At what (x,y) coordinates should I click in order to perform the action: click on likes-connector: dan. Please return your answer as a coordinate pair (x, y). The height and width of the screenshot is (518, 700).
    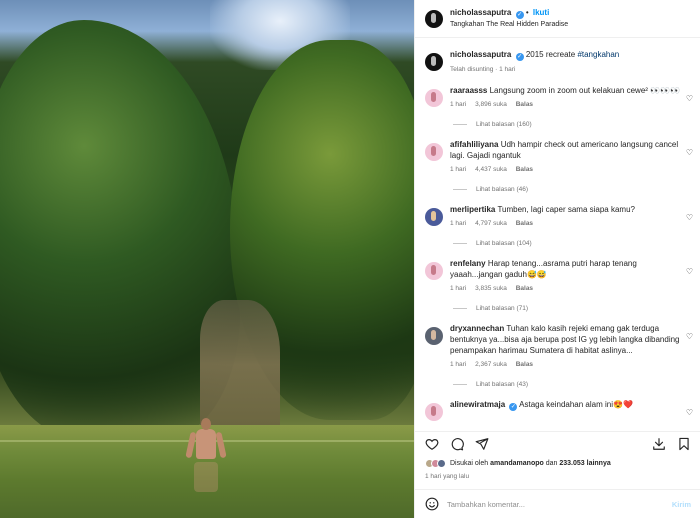
    Looking at the image, I should click on (551, 463).